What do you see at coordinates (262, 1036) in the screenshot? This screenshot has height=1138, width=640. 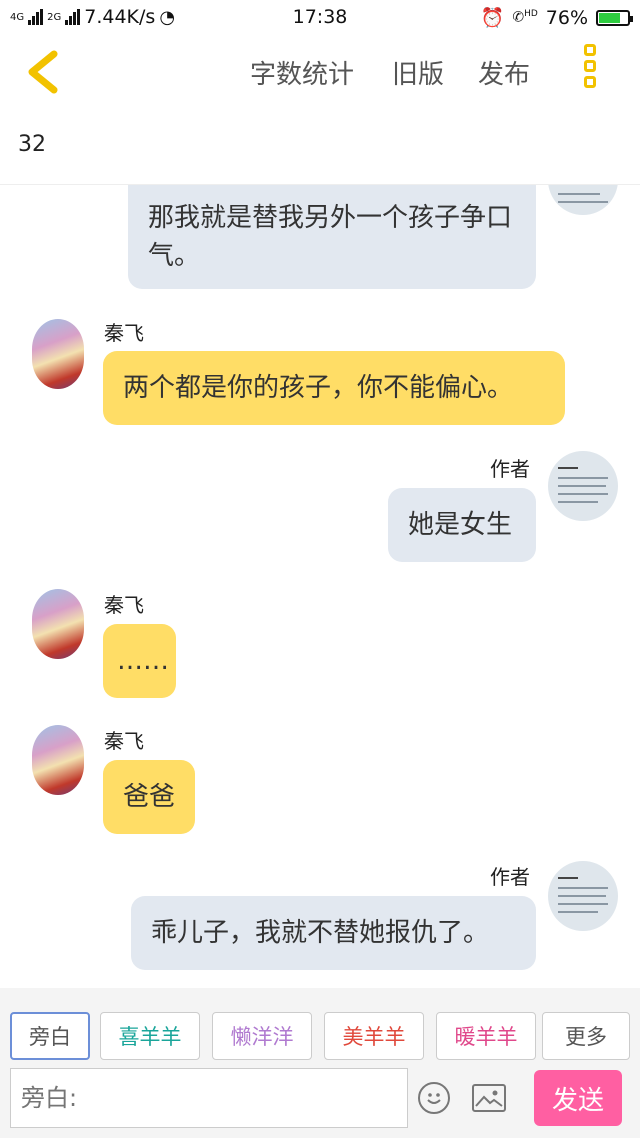 I see `role-tag: 懒洋洋` at bounding box center [262, 1036].